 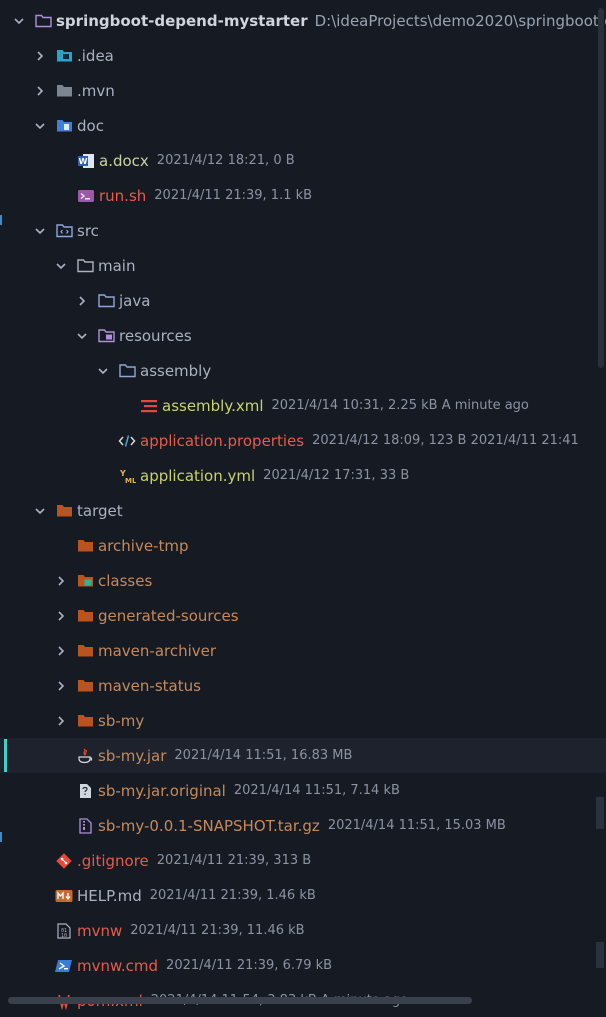 What do you see at coordinates (303, 965) in the screenshot?
I see `tree-item-mvnw-cmd: mvnw.cmd 2021/4/11 21:39, 6.79 kB` at bounding box center [303, 965].